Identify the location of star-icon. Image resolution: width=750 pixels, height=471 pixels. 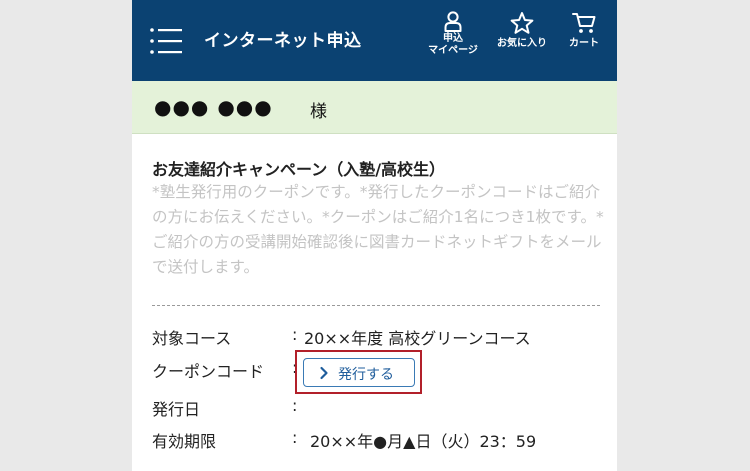
(522, 23).